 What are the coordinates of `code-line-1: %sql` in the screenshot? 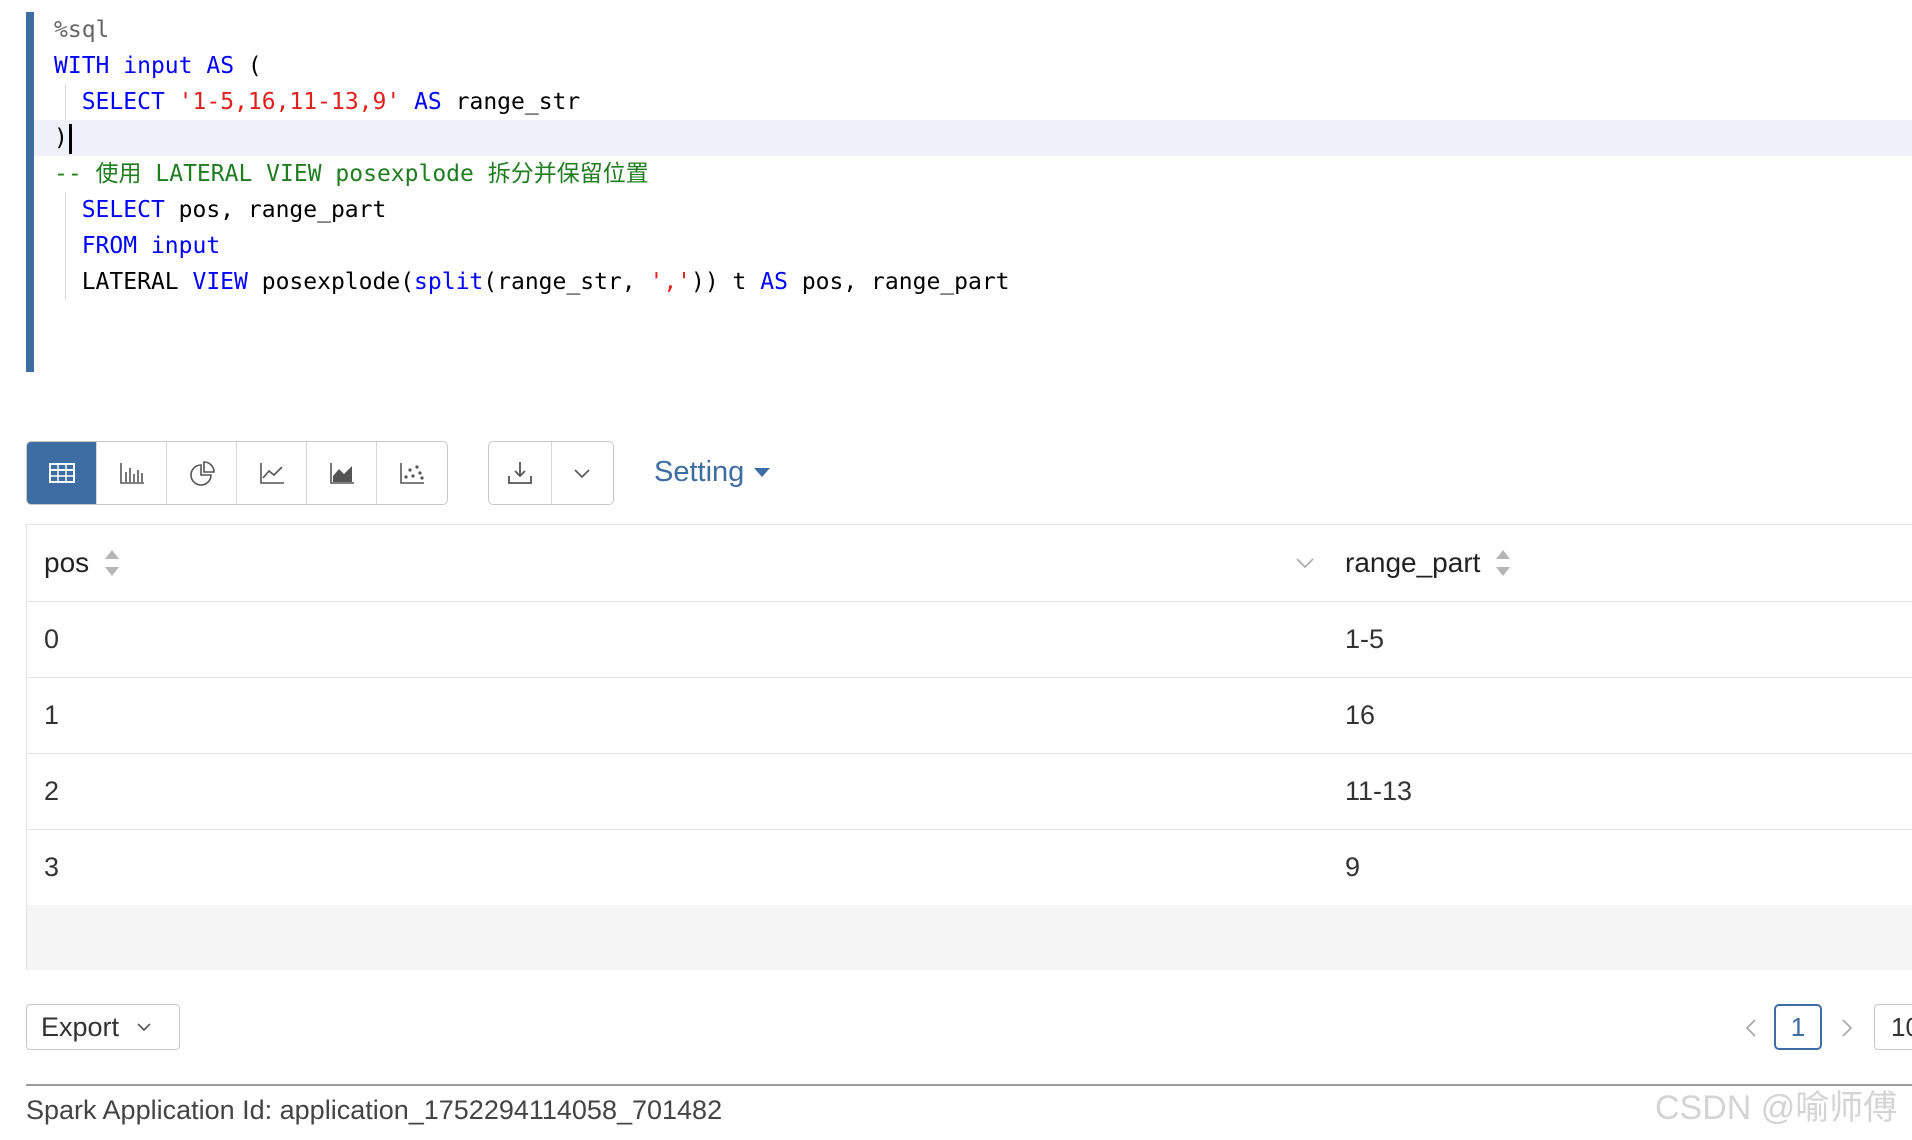 It's located at (983, 30).